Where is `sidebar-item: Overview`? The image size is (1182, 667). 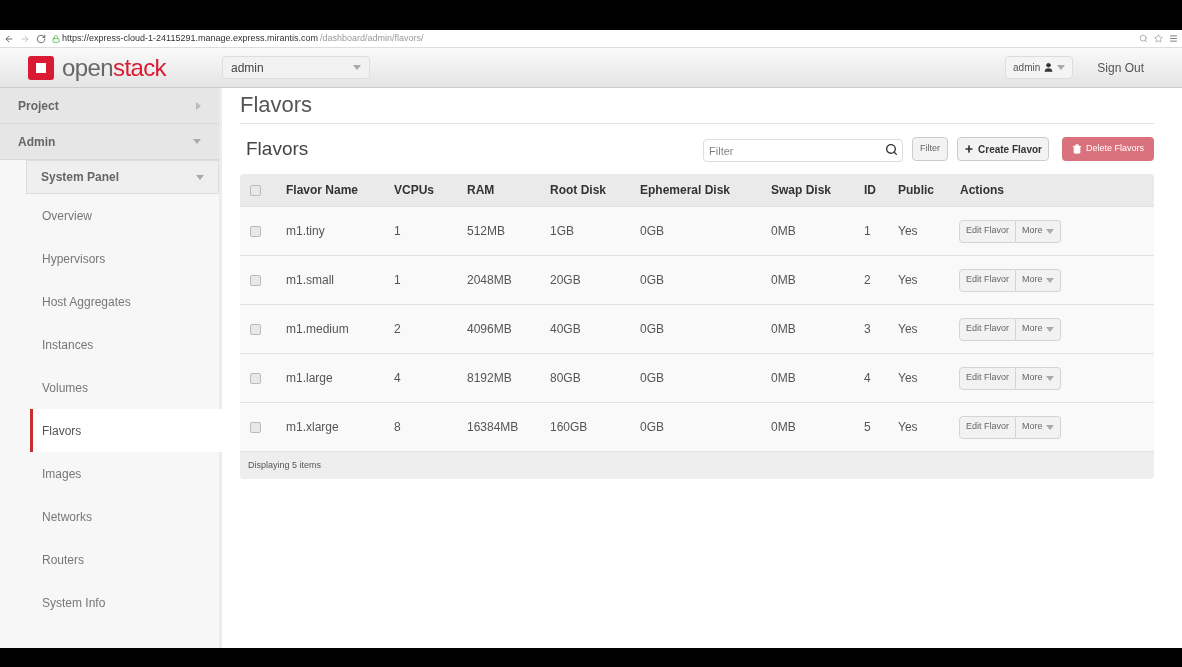
sidebar-item: Overview is located at coordinates (124, 215).